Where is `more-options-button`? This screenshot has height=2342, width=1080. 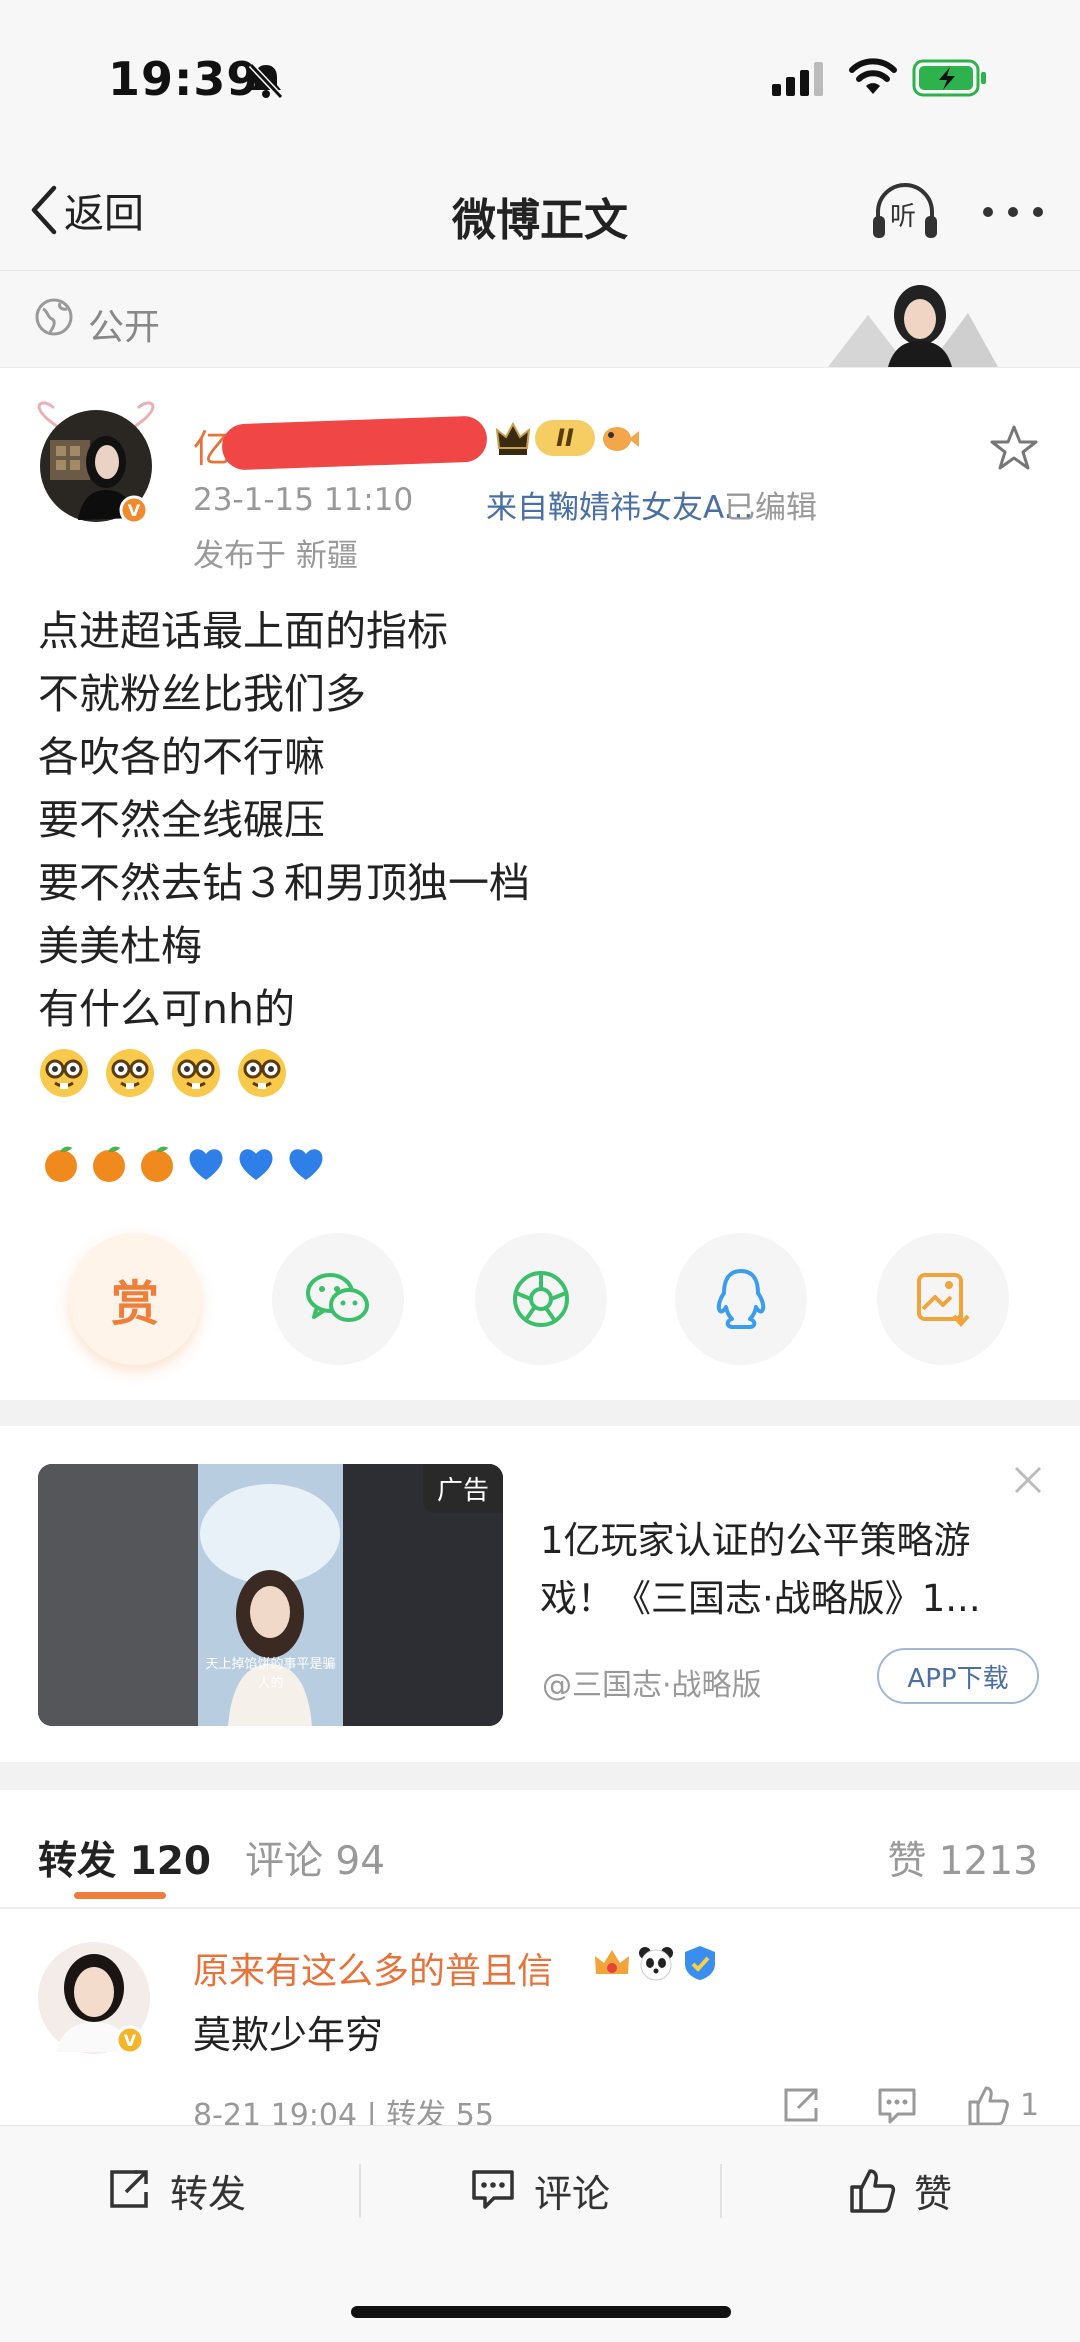
more-options-button is located at coordinates (1013, 212).